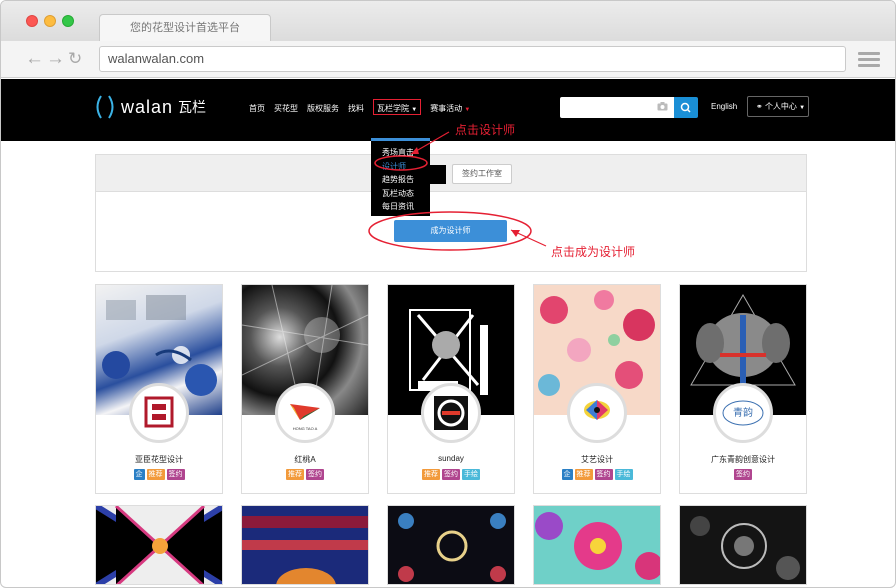 The height and width of the screenshot is (588, 896). I want to click on designer-badges: 推荐 签约, so click(305, 474).